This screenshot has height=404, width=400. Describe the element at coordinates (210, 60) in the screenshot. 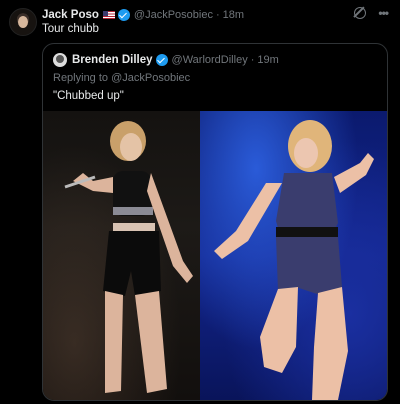

I see `quoted-author-handle: @WarlordDilley` at that location.